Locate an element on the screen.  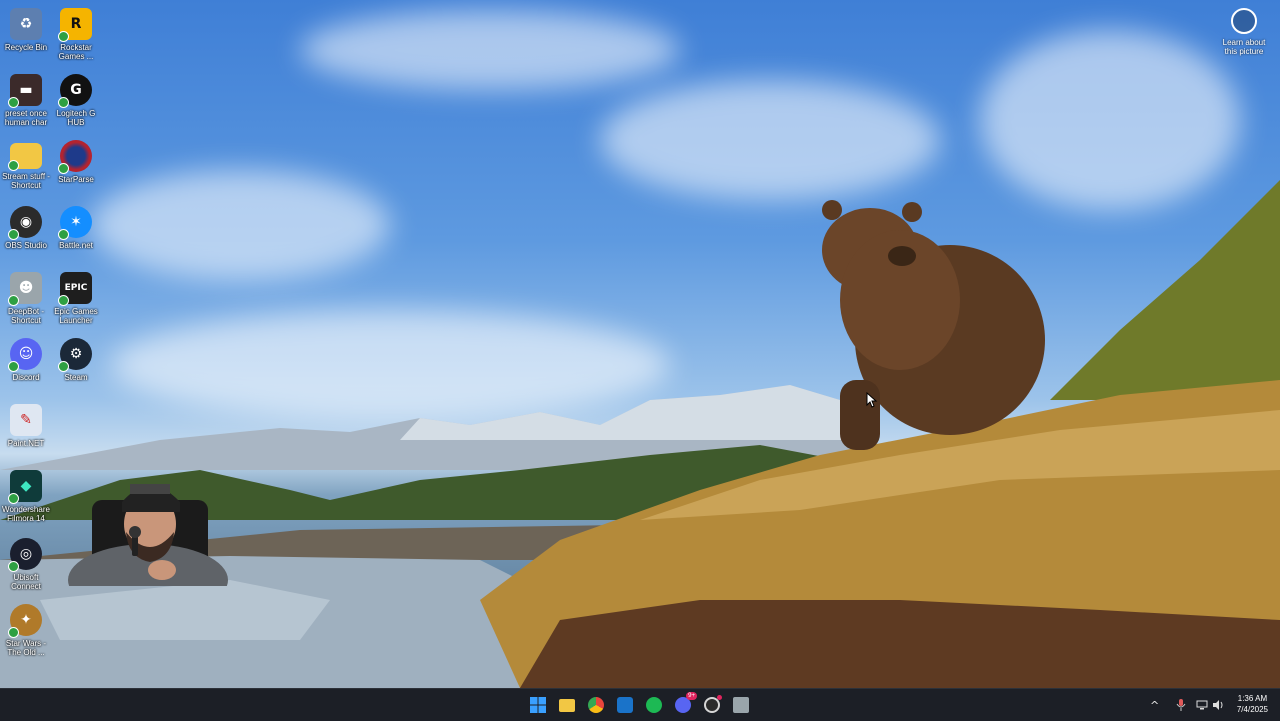
desktop-icon-filmora: ◆ Wondershare Filmora 14 is located at coordinates (26, 496).